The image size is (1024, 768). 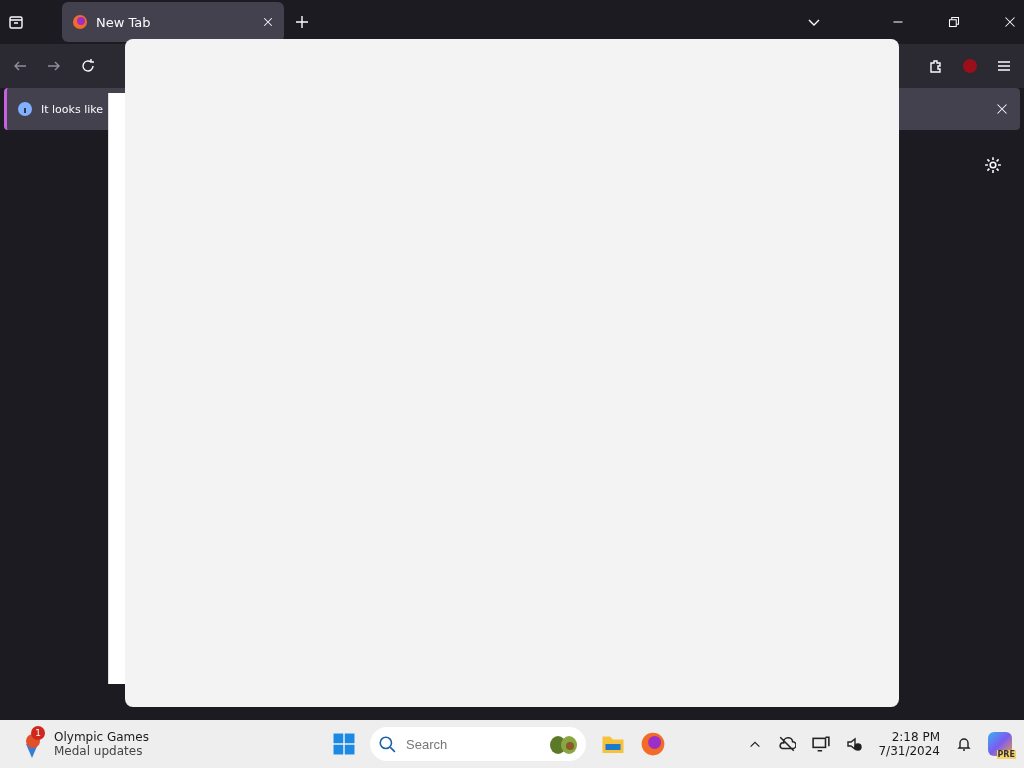 I want to click on menu-icon, so click(x=1004, y=66).